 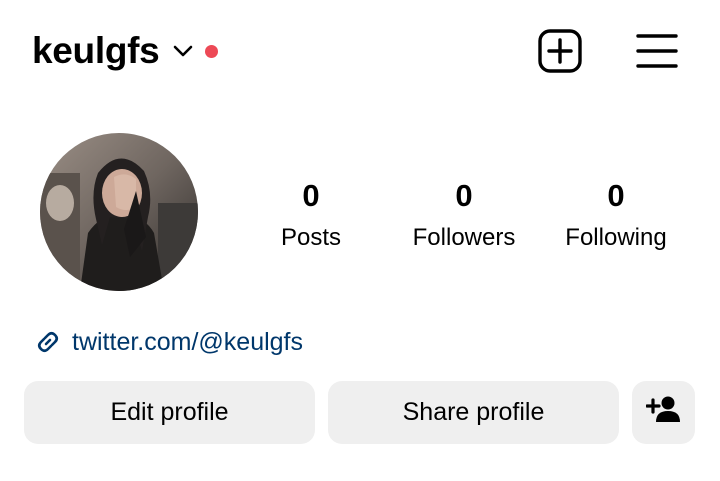 What do you see at coordinates (96, 50) in the screenshot?
I see `username: keulgfs` at bounding box center [96, 50].